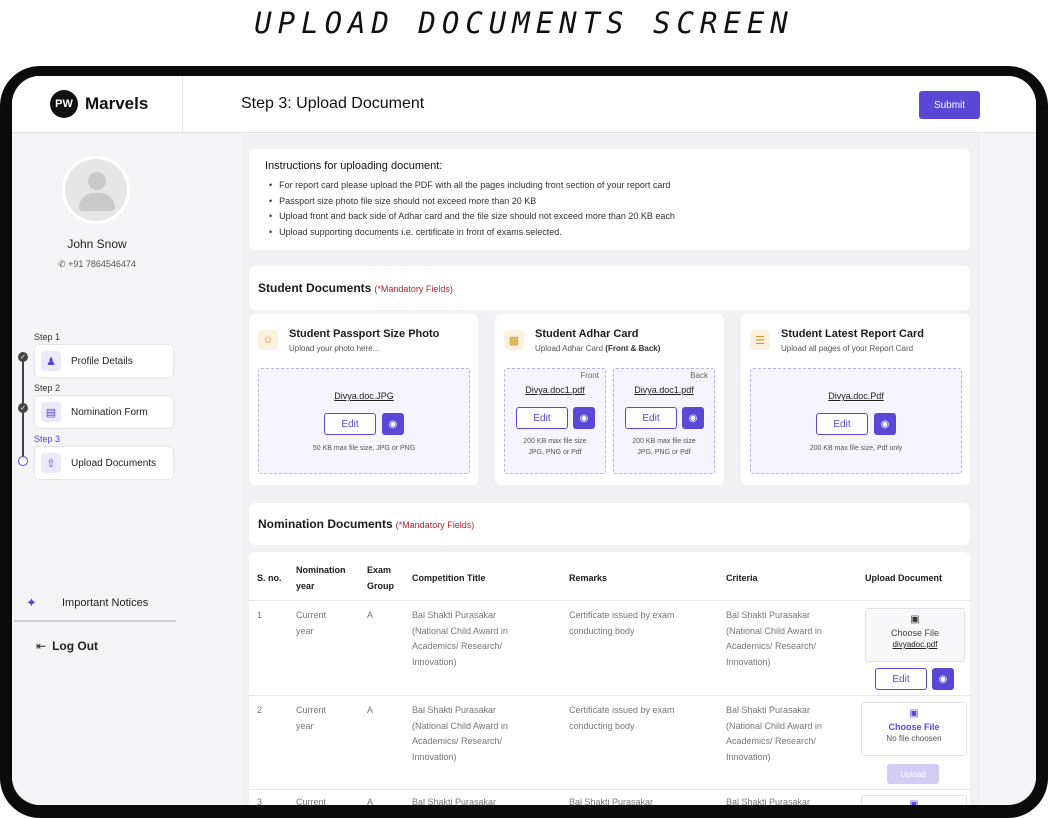 The image size is (1048, 818). I want to click on step-3-label: Step 3, so click(47, 439).